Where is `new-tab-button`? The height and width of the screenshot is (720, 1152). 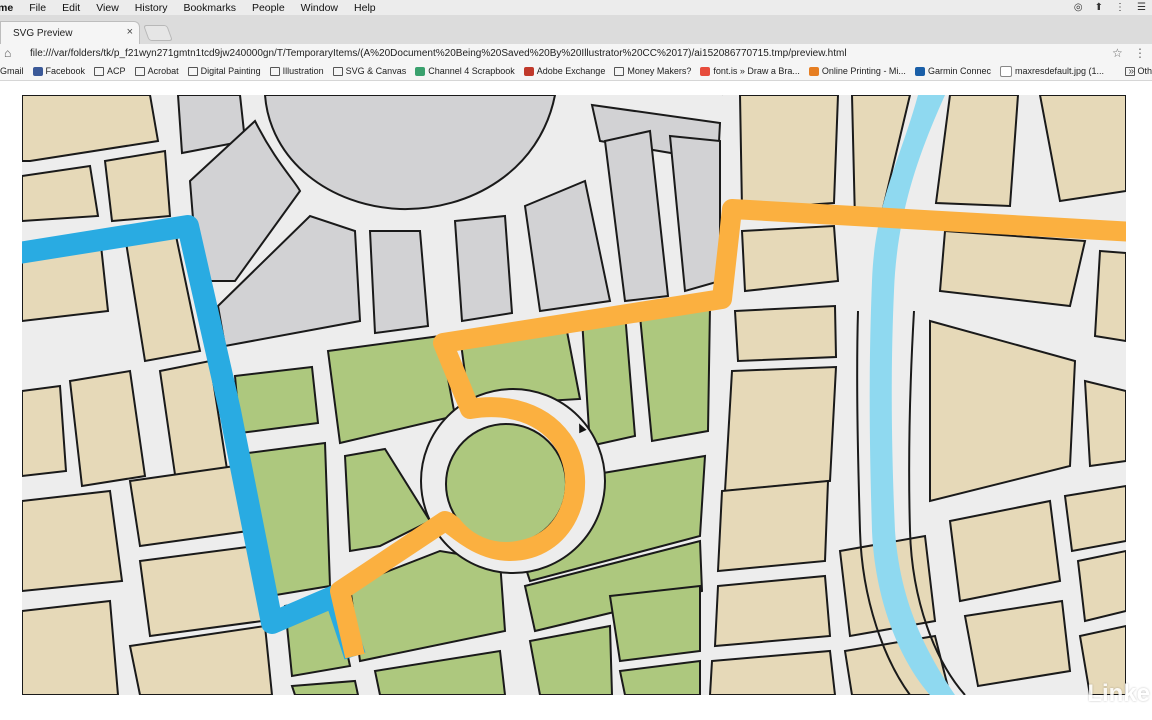 new-tab-button is located at coordinates (158, 33).